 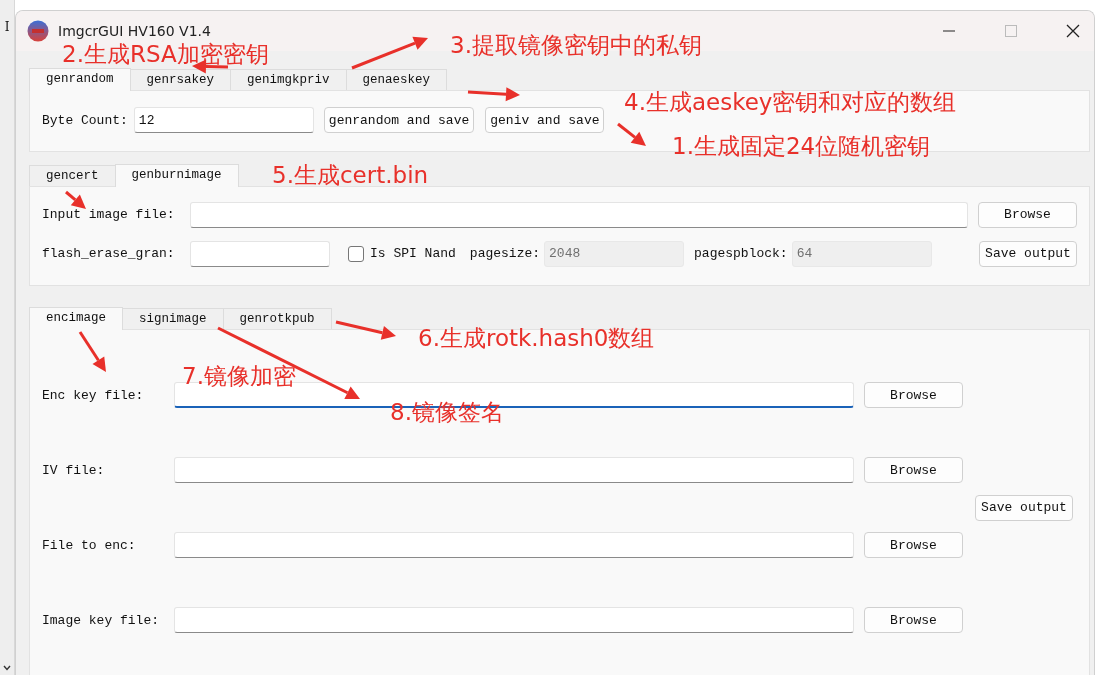 What do you see at coordinates (277, 318) in the screenshot?
I see `tab: genrotkpub` at bounding box center [277, 318].